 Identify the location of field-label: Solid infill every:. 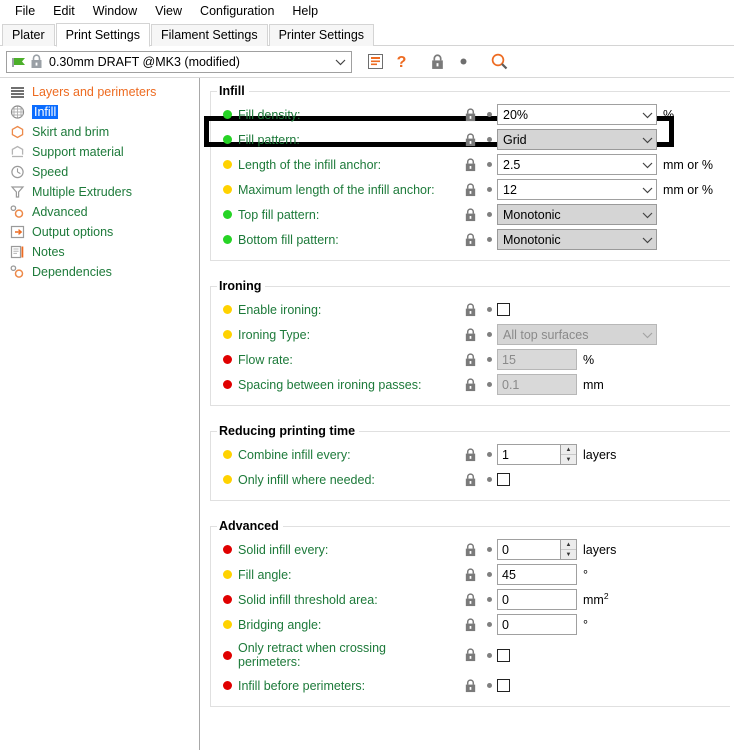
(283, 549).